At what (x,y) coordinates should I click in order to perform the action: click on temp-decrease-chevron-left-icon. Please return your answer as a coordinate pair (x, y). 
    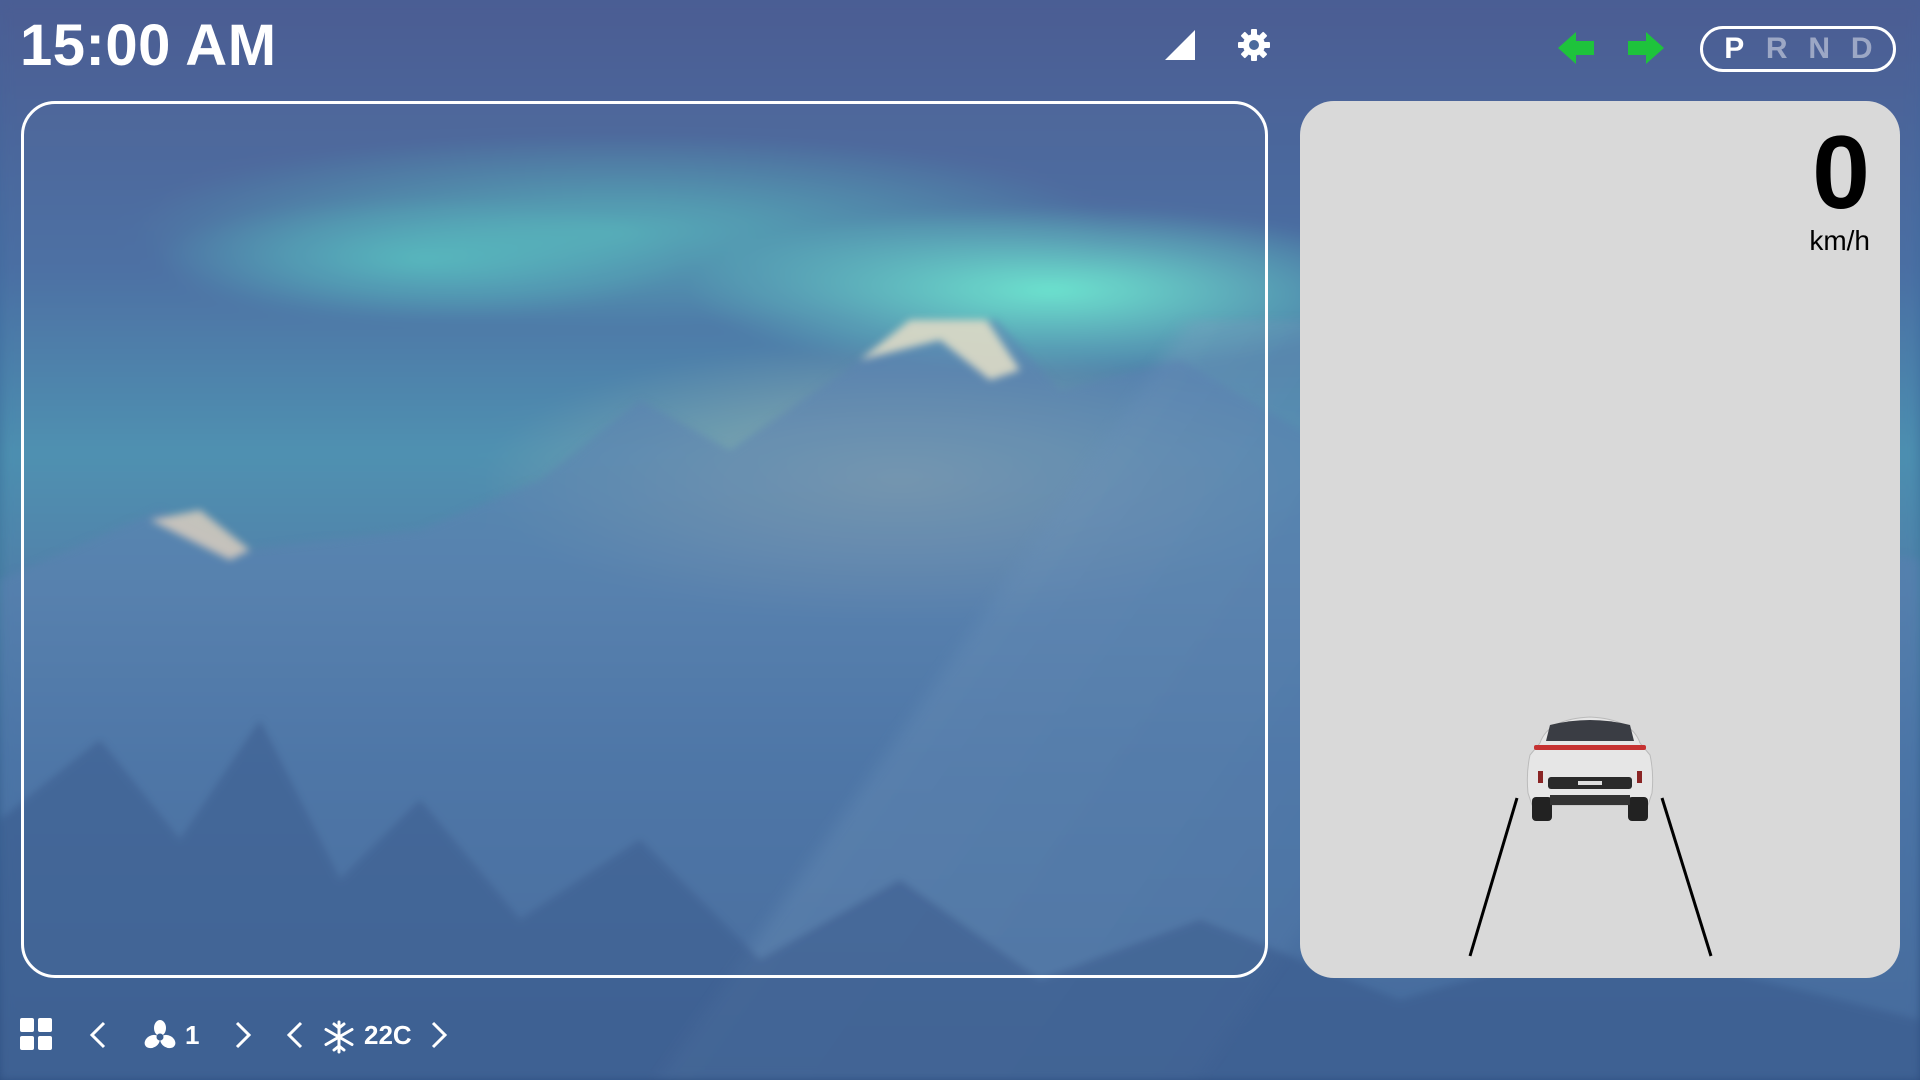
    Looking at the image, I should click on (295, 1037).